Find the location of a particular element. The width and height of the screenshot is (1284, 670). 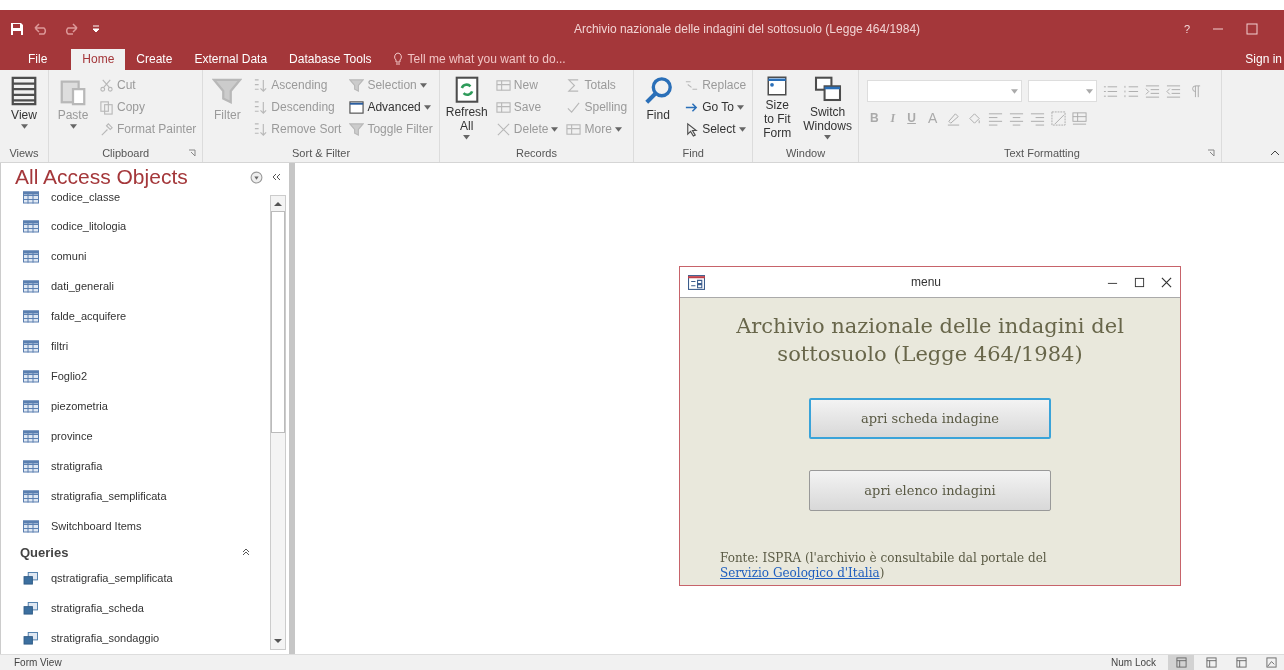

scroll-down-icon is located at coordinates (278, 641).